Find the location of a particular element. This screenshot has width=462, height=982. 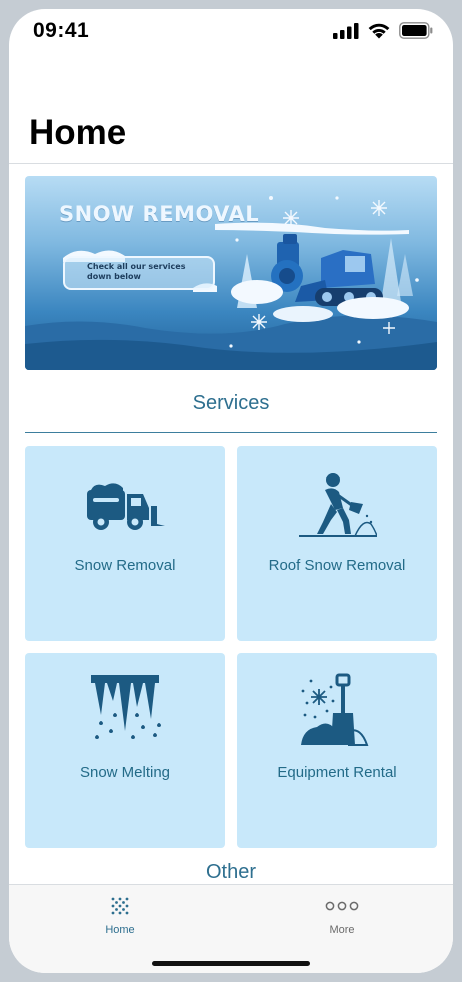

person-shoveling-icon is located at coordinates (338, 505).